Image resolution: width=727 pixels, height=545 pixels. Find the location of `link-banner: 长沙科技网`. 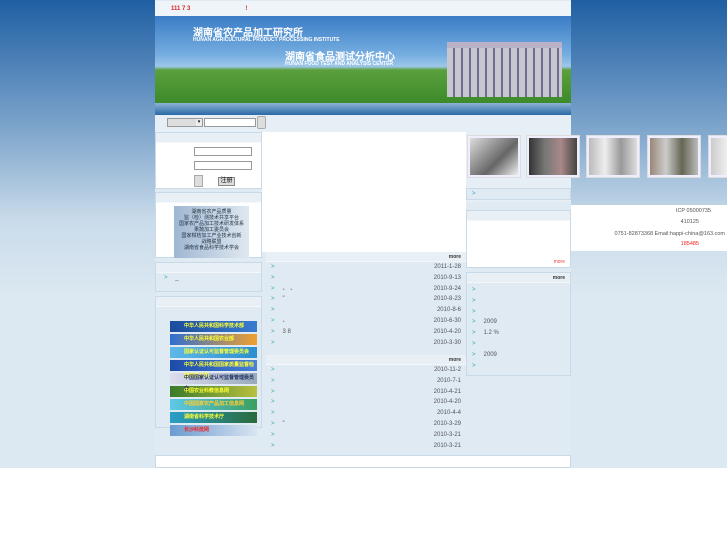

link-banner: 长沙科技网 is located at coordinates (213, 430).